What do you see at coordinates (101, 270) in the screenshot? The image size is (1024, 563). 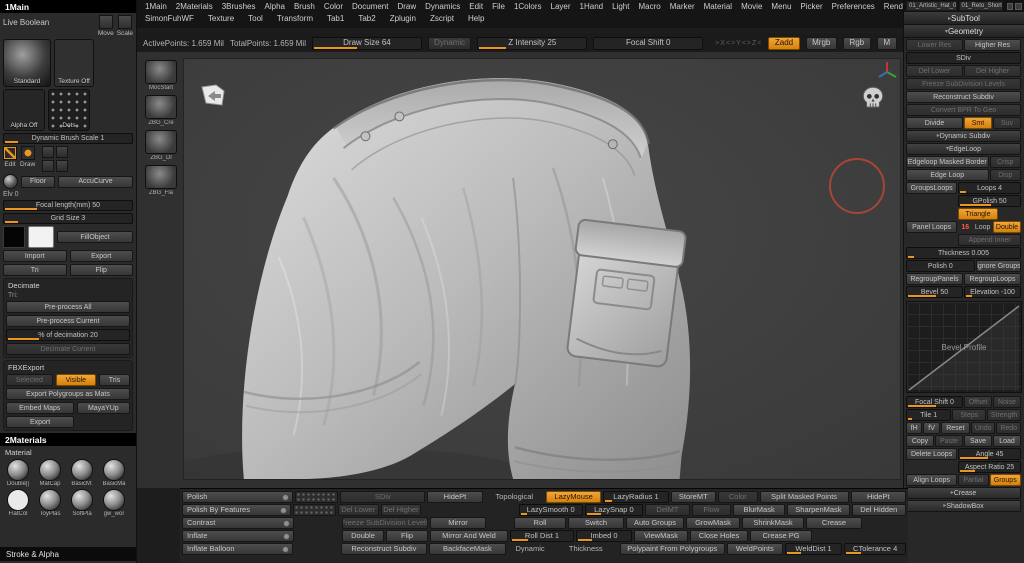 I see `flip-button: Flip` at bounding box center [101, 270].